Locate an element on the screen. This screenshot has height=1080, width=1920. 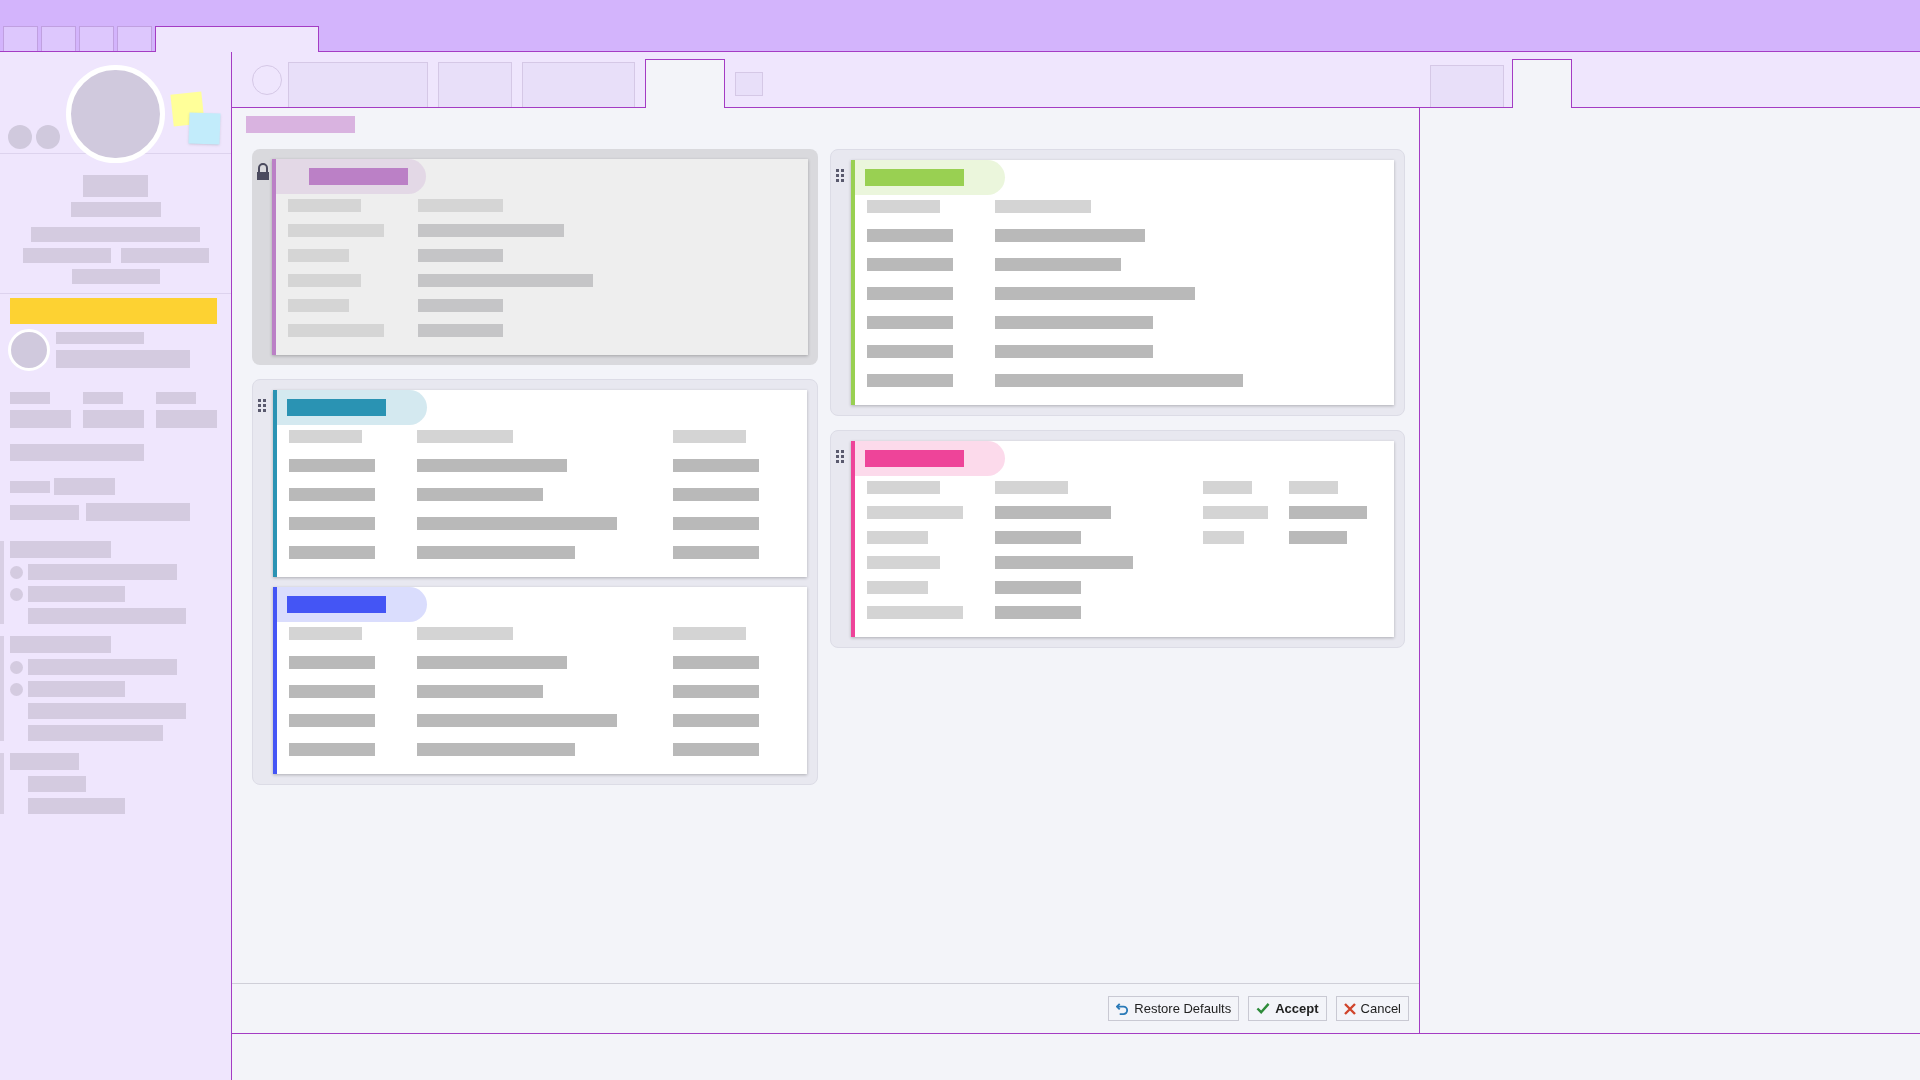
sticky-note is located at coordinates (204, 128).